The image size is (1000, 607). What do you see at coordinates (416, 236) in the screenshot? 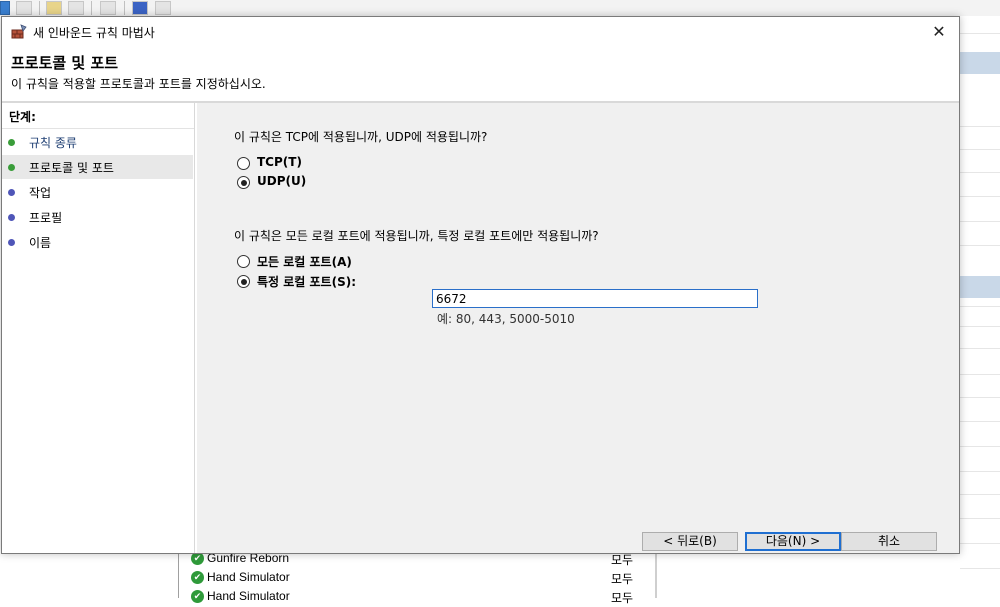
I see `ports-question: 이 규칙은 모든 로컬 포트에 적용됩니까, 특정 로컬 포트에만 적용됩니까?` at bounding box center [416, 236].